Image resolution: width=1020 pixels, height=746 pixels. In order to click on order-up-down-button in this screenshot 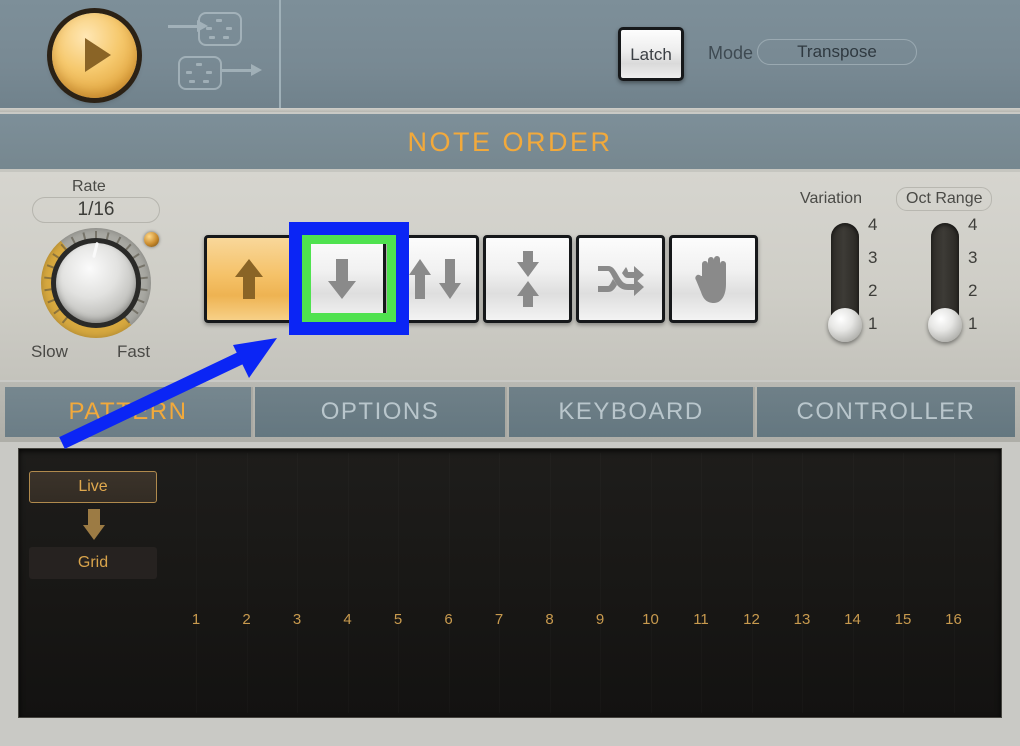, I will do `click(434, 279)`.